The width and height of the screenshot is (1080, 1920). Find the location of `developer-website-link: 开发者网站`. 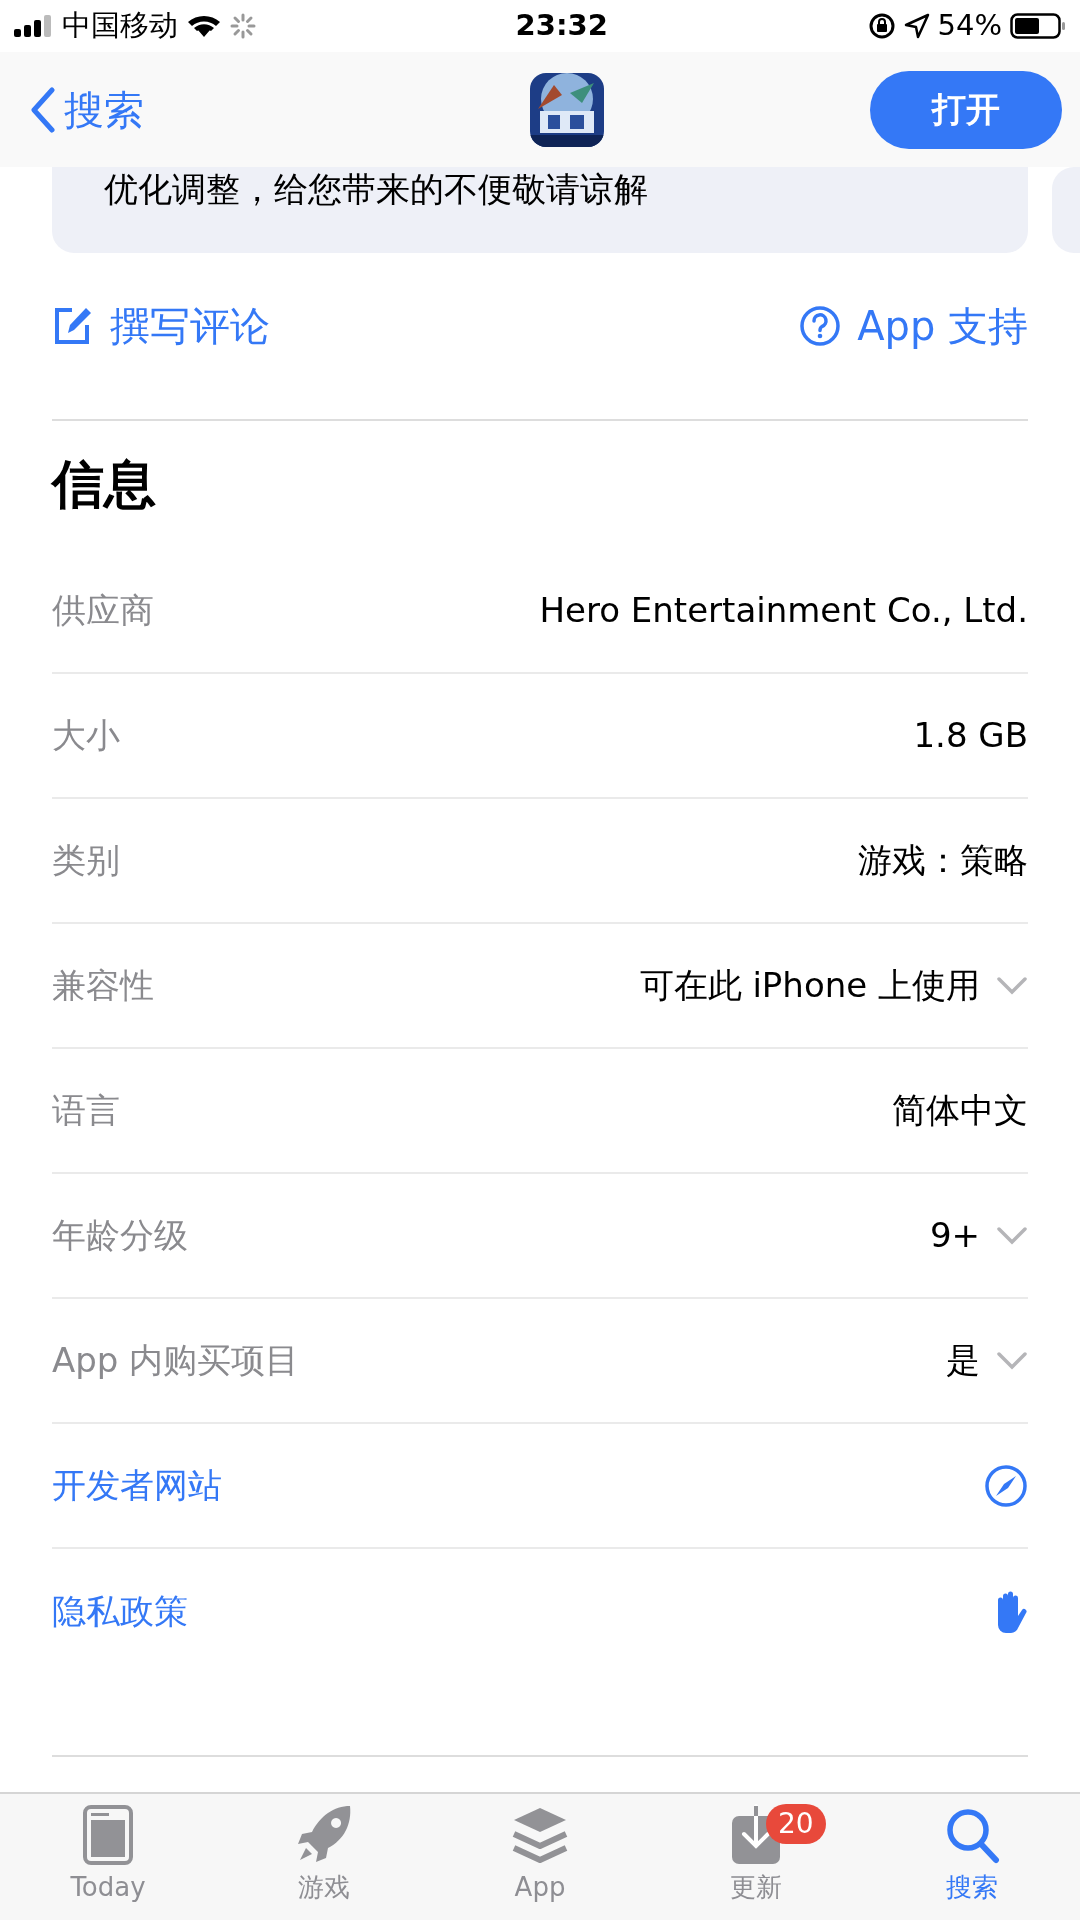

developer-website-link: 开发者网站 is located at coordinates (137, 1485).